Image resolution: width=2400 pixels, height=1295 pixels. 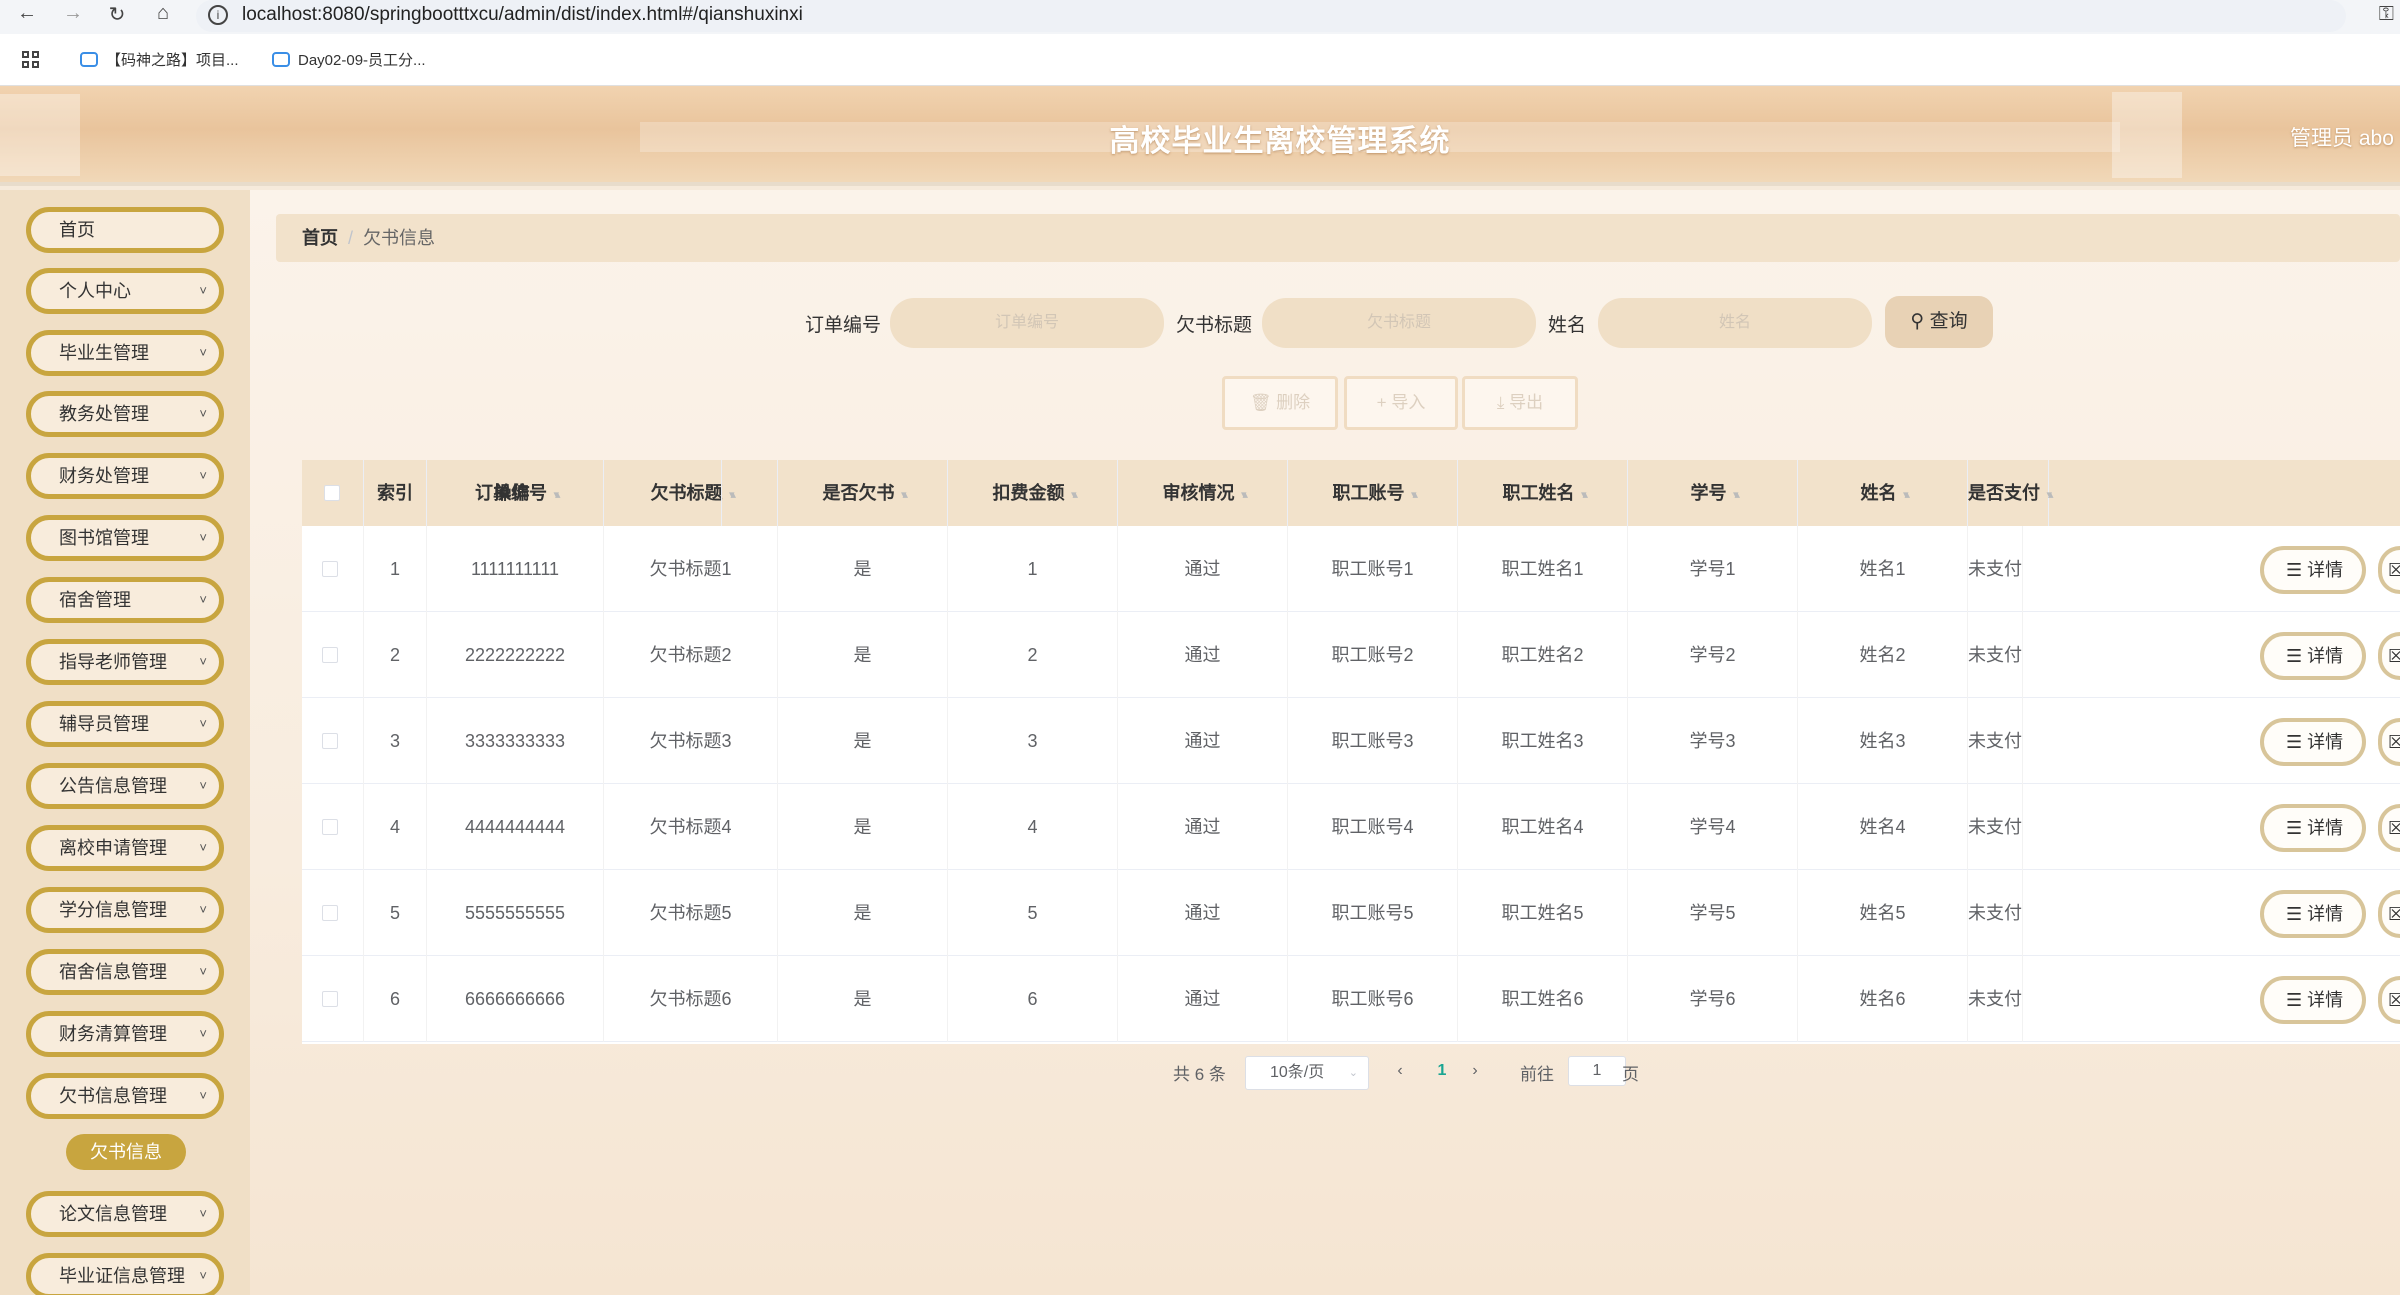 What do you see at coordinates (125, 1096) in the screenshot?
I see `sidebar-item: 欠书信息管理 ˅` at bounding box center [125, 1096].